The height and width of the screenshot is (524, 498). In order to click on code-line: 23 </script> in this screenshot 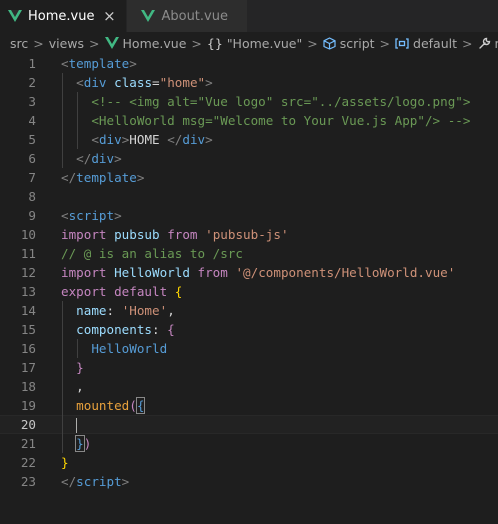, I will do `click(249, 481)`.